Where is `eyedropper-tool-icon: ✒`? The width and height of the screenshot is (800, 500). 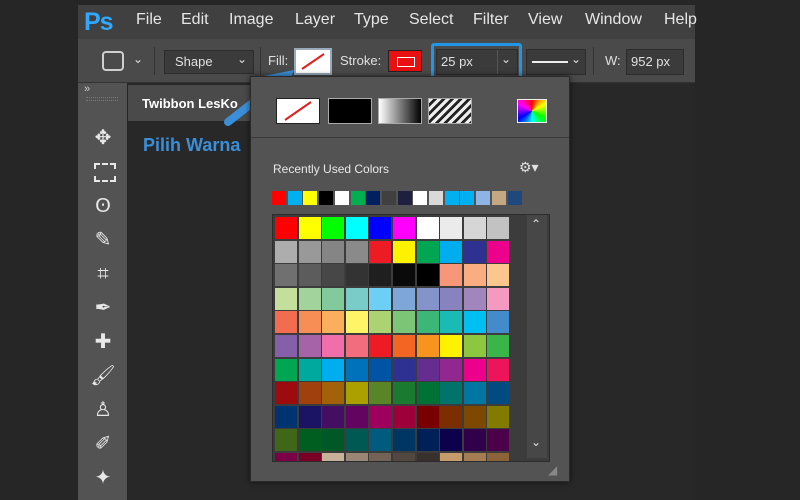 eyedropper-tool-icon: ✒ is located at coordinates (103, 308).